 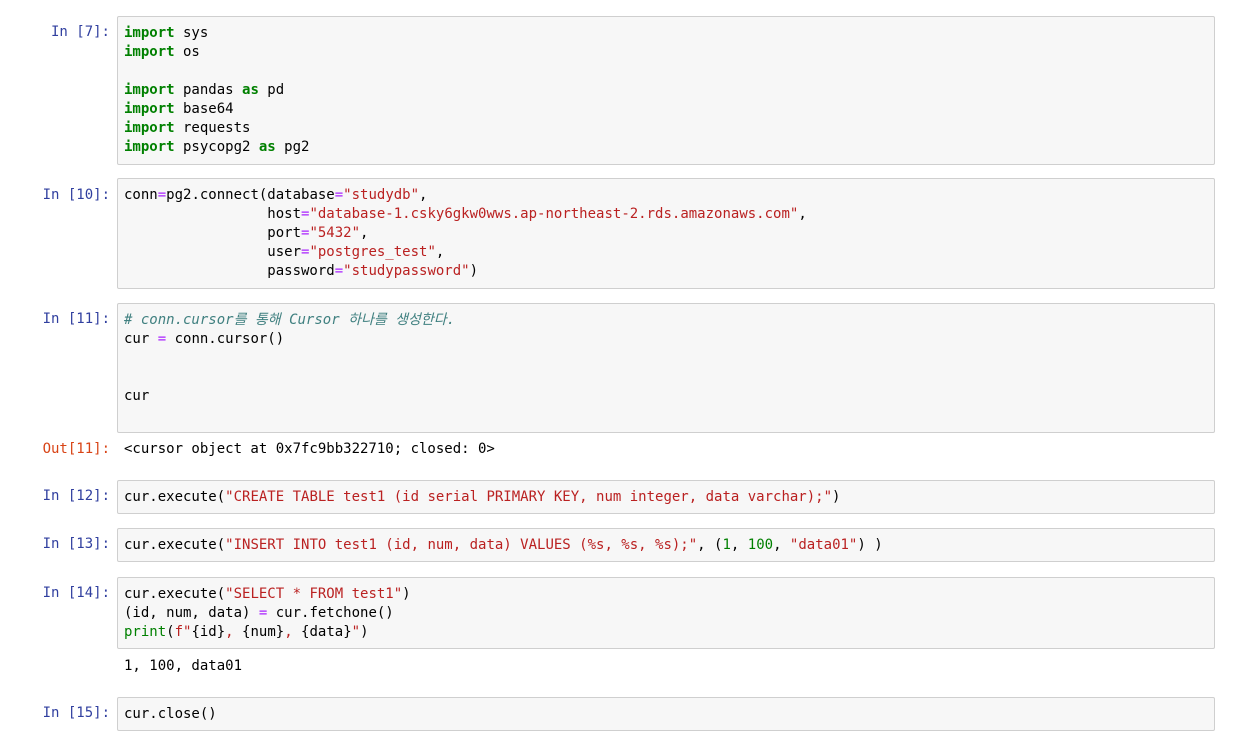 I want to click on code-token: pg2.connect(database, so click(x=250, y=195).